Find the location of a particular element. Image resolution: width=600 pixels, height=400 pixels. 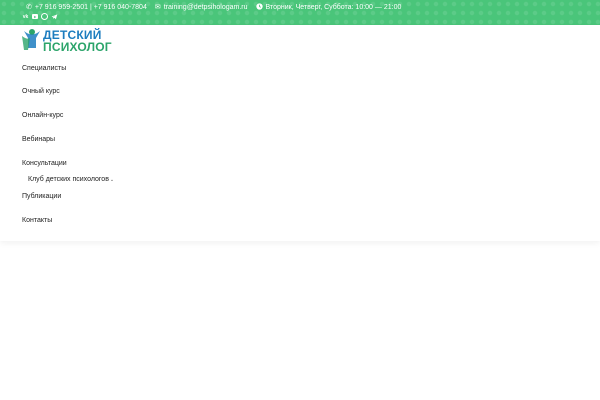

social-row: vk is located at coordinates (41, 16).